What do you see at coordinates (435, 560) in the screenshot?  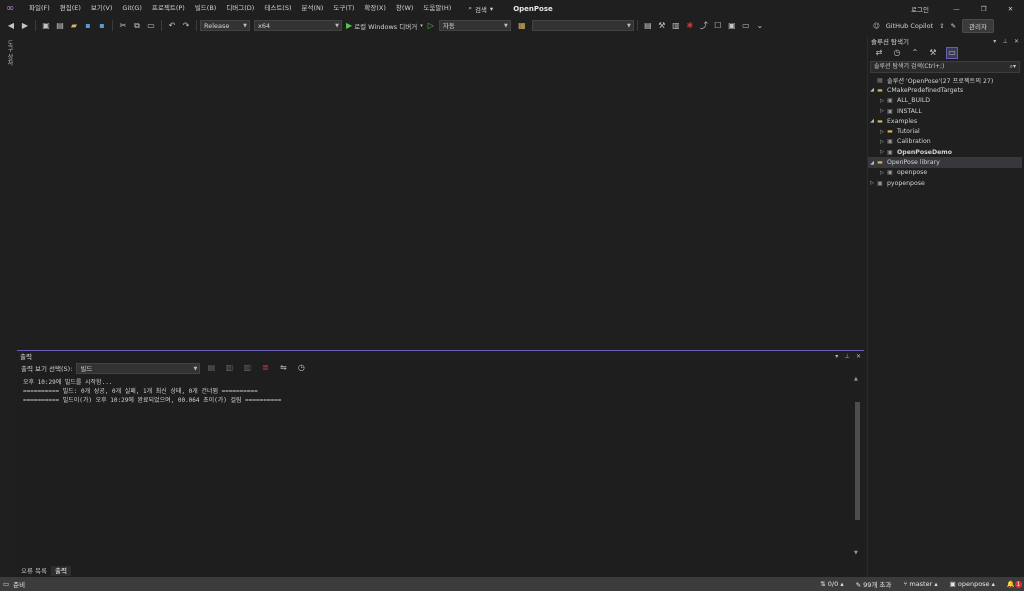 I see `output-horizontal-scrollbar` at bounding box center [435, 560].